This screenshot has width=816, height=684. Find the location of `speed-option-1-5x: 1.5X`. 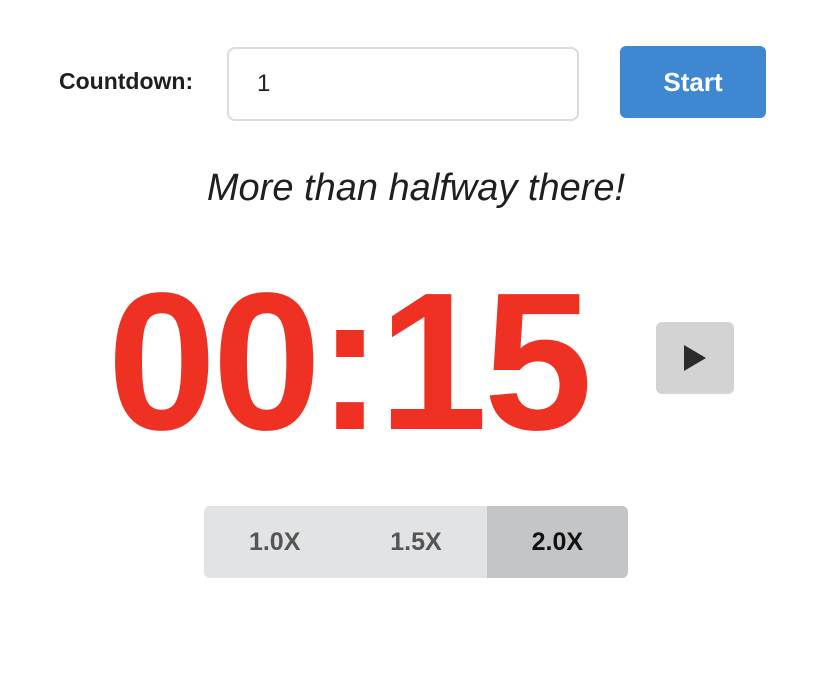

speed-option-1-5x: 1.5X is located at coordinates (416, 542).